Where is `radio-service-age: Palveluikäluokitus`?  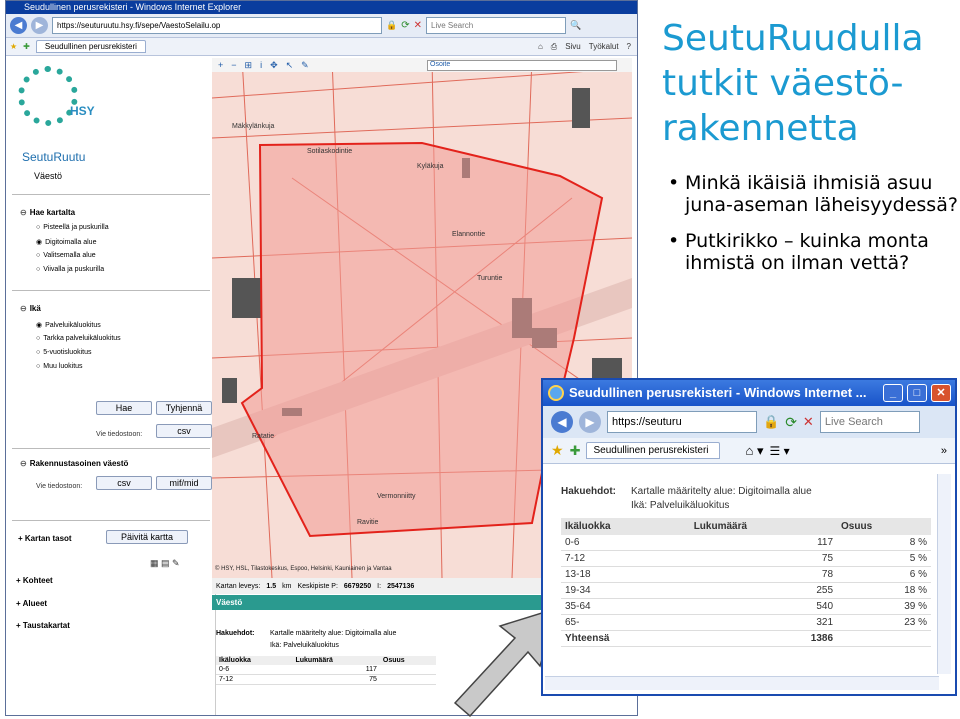 radio-service-age: Palveluikäluokitus is located at coordinates (68, 325).